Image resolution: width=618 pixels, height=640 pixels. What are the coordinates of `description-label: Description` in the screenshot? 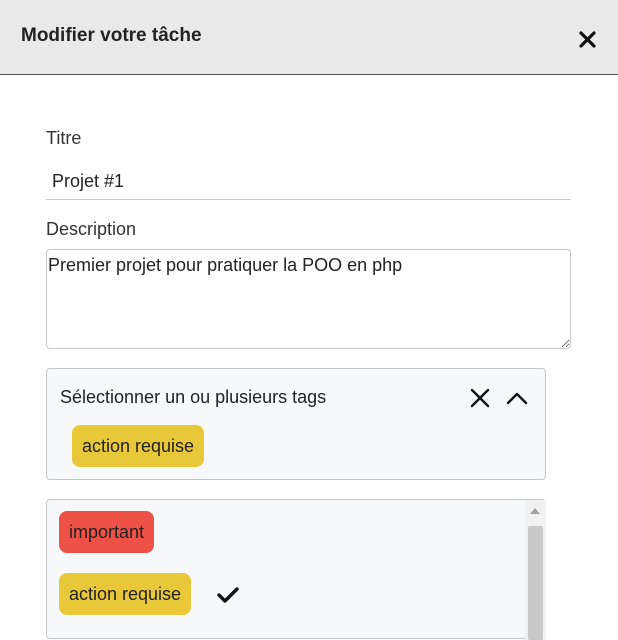 It's located at (91, 229).